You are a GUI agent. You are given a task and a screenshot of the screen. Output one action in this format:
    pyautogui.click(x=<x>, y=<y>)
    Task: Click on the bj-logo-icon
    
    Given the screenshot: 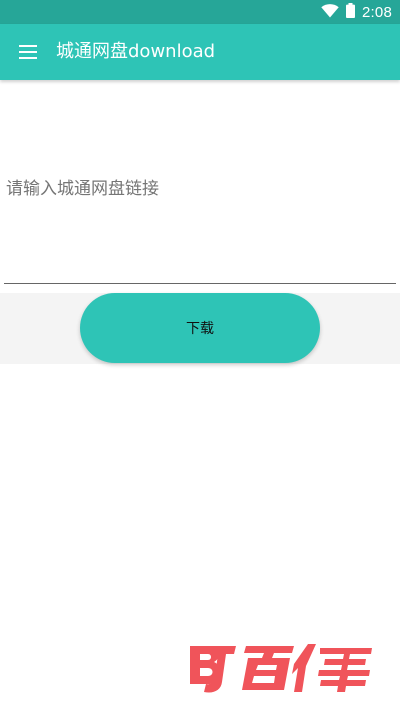 What is the action you would take?
    pyautogui.click(x=281, y=668)
    